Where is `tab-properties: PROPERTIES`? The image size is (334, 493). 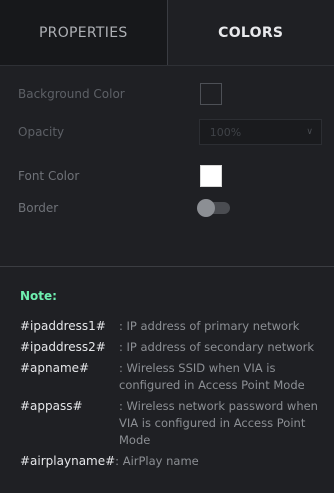
tab-properties: PROPERTIES is located at coordinates (84, 32).